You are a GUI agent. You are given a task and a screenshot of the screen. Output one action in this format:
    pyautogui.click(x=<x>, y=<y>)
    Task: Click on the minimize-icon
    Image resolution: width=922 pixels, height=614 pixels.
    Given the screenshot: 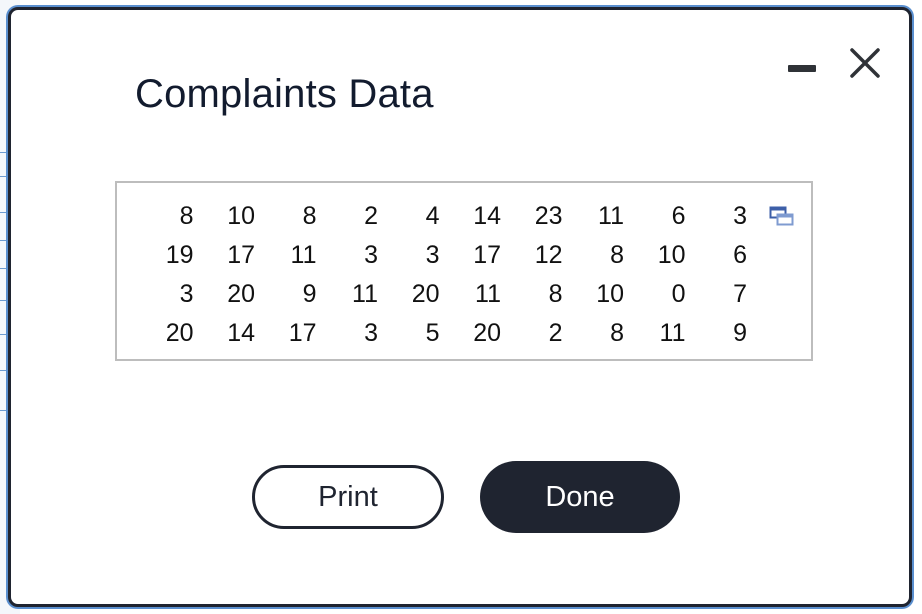 What is the action you would take?
    pyautogui.click(x=802, y=68)
    